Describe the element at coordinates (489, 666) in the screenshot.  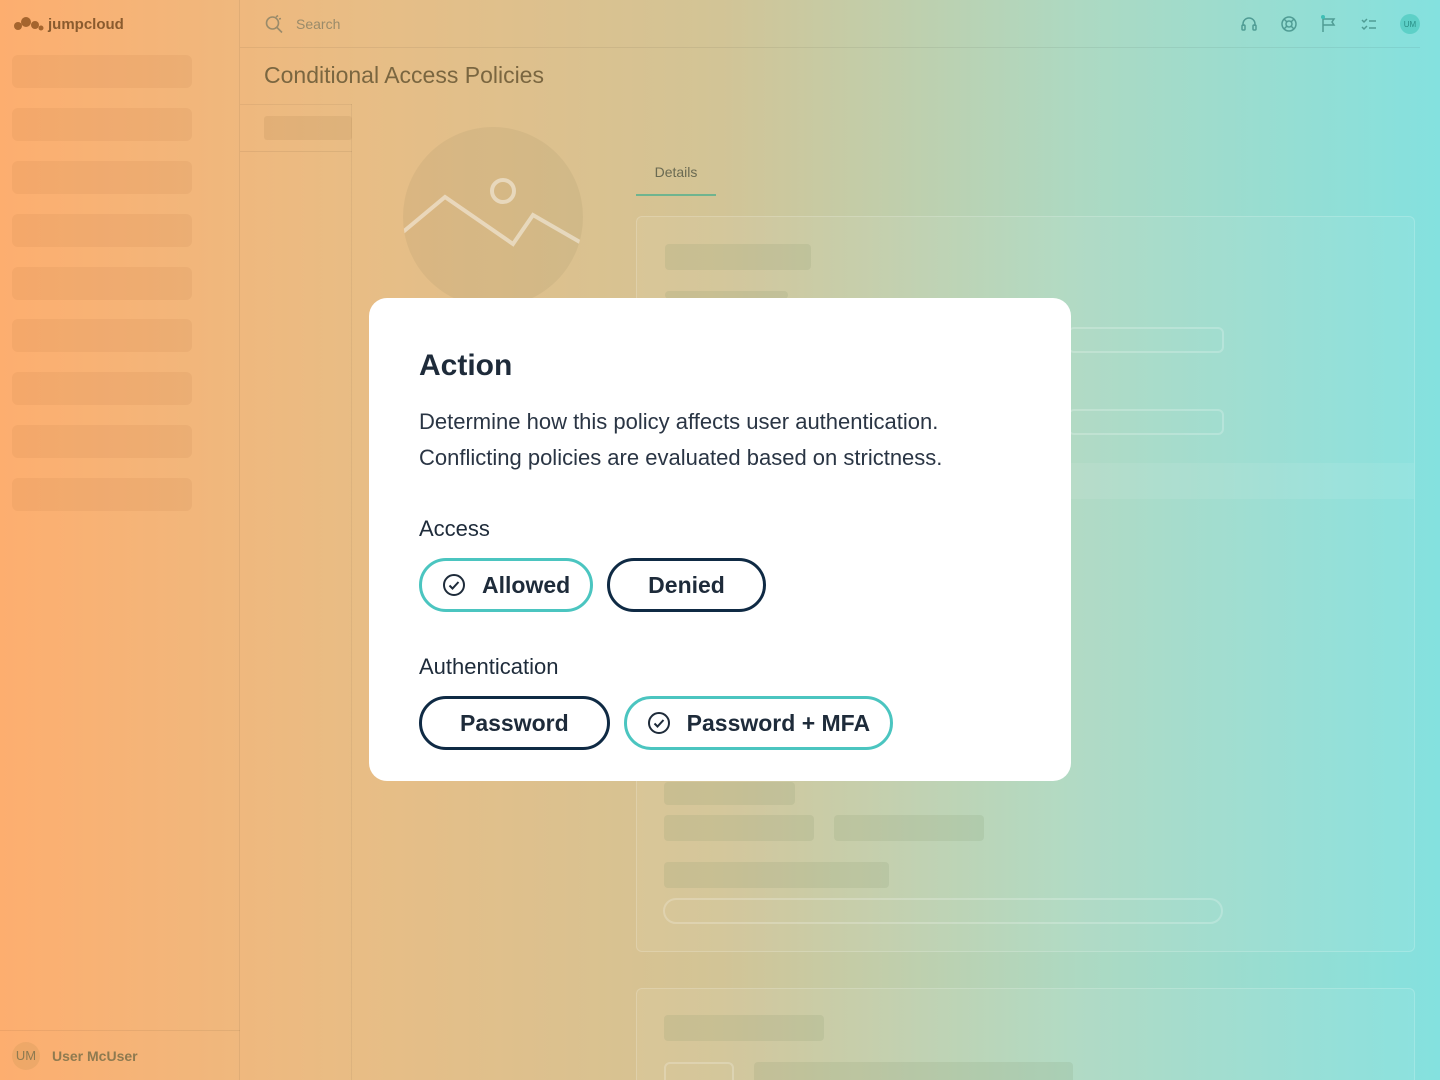
I see `authentication-label: Authentication` at that location.